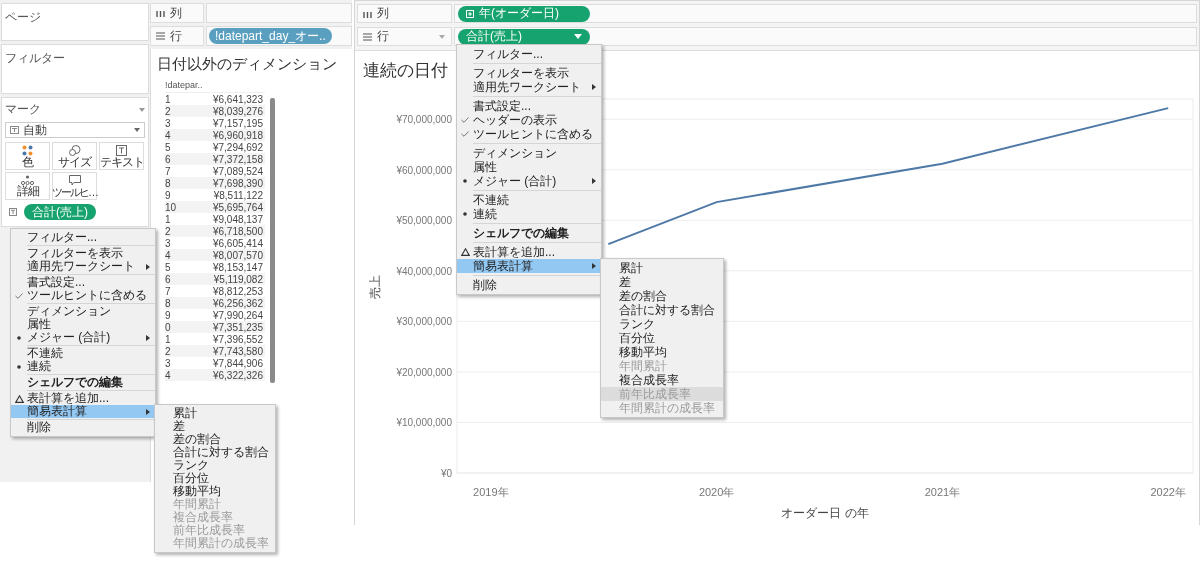  Describe the element at coordinates (404, 36) in the screenshot. I see `shelf-label: 行` at that location.